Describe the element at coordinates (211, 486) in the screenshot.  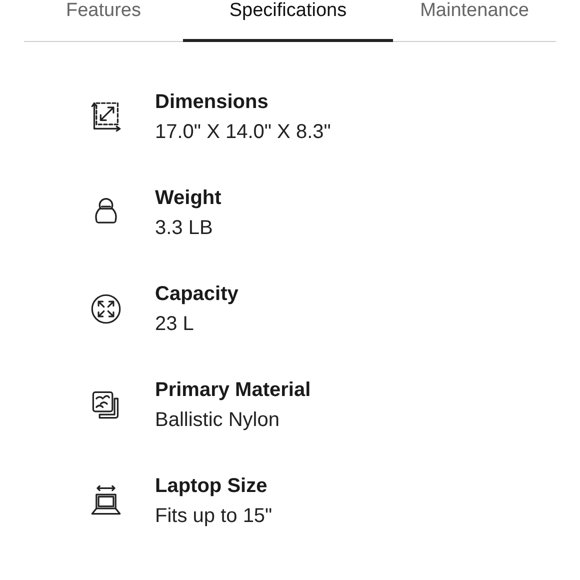
I see `spec-title: Laptop Size` at that location.